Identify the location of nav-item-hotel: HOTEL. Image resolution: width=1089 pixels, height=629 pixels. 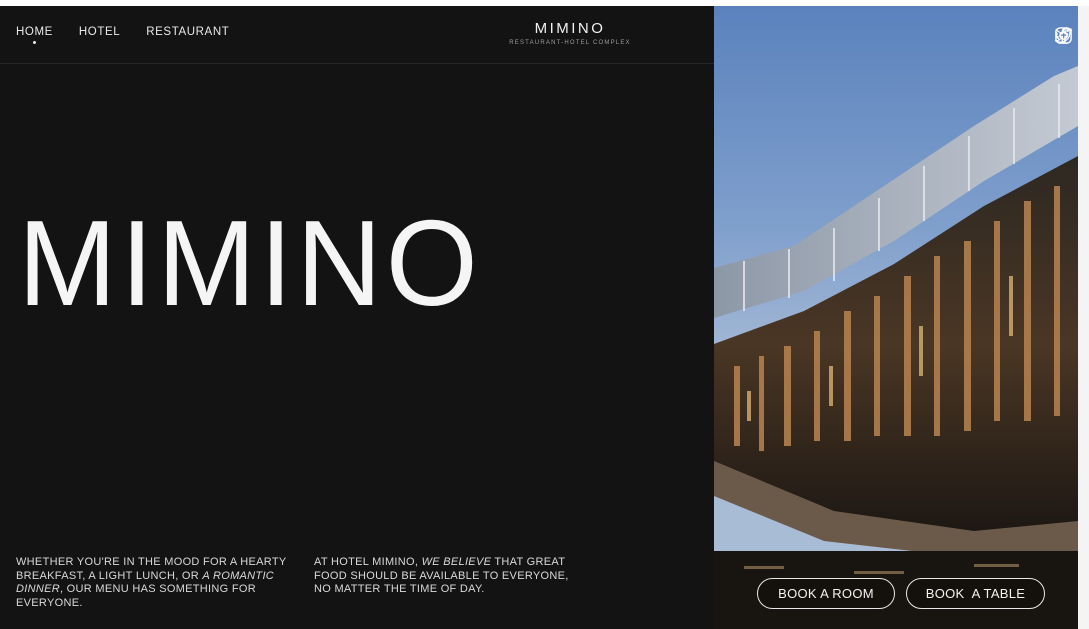
(99, 32).